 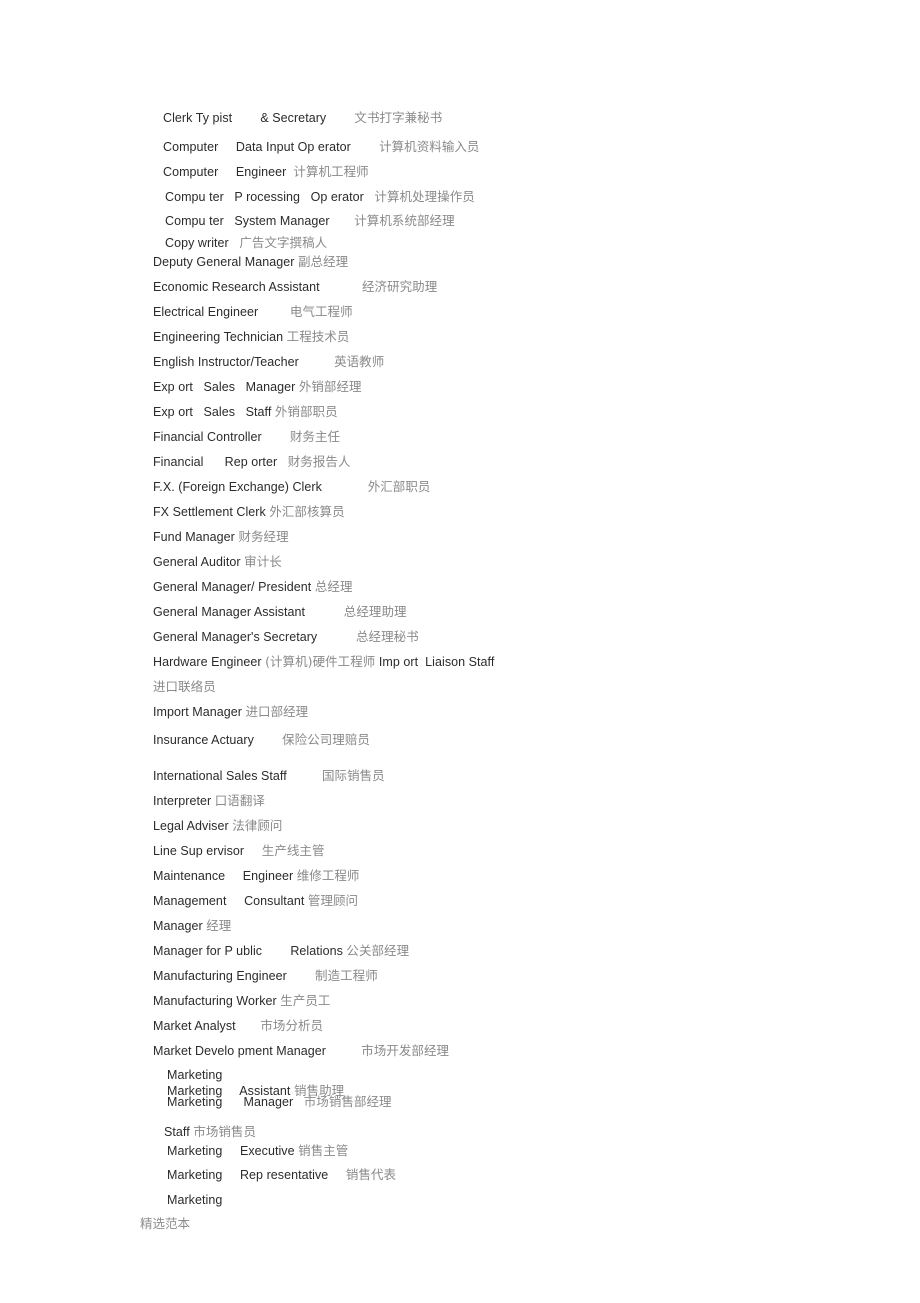 I want to click on glossary-entry-financial-reporter: Financial Rep orter 财务报告人, so click(x=252, y=462).